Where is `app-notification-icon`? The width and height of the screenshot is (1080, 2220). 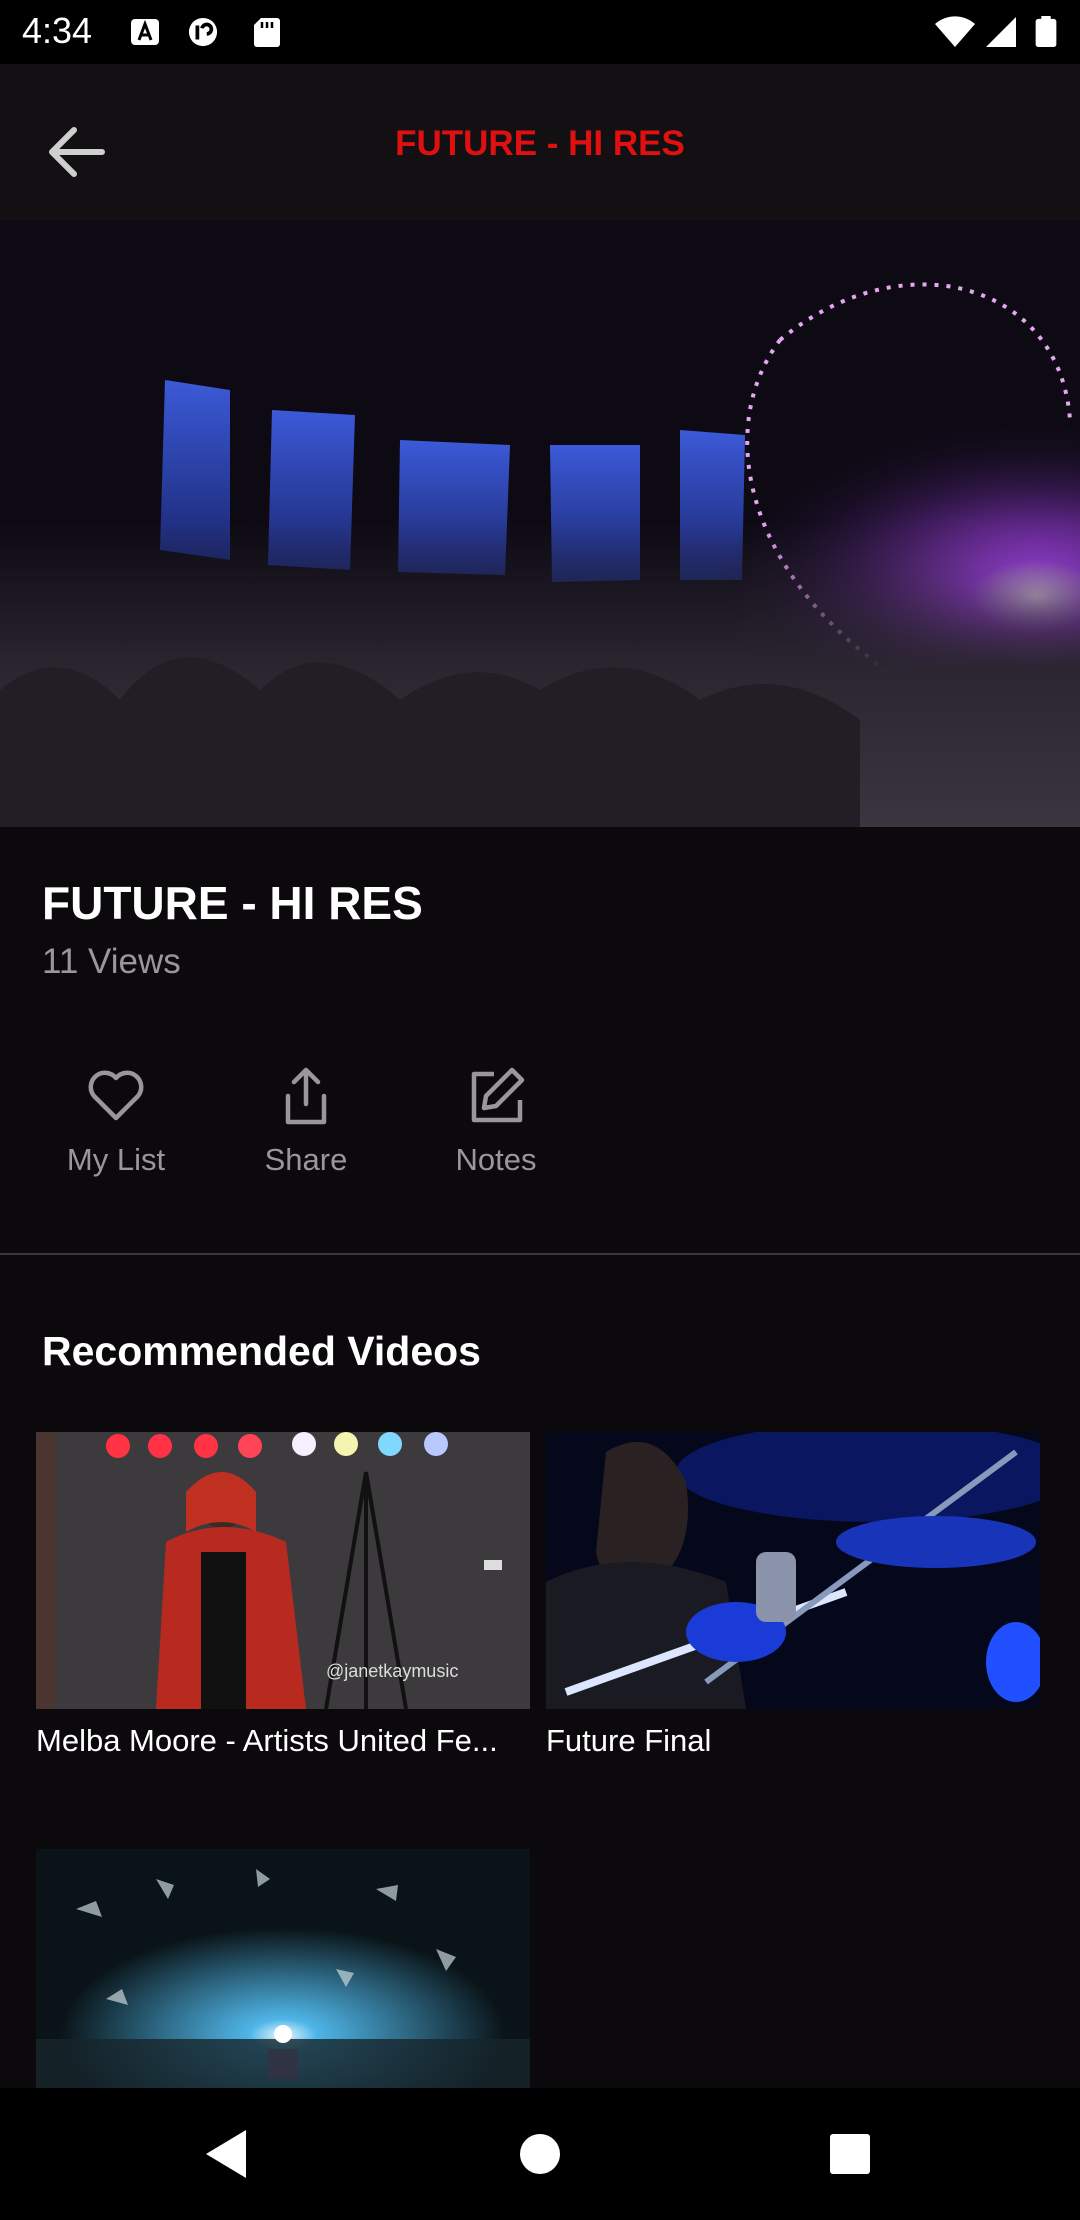 app-notification-icon is located at coordinates (203, 32).